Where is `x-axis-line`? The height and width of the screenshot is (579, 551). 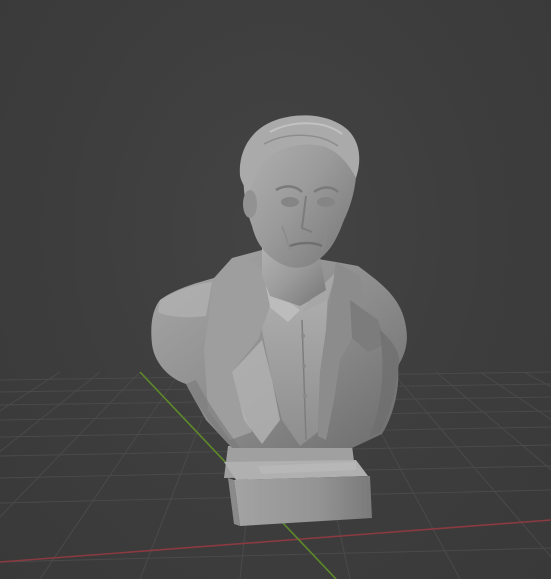
x-axis-line is located at coordinates (275, 541).